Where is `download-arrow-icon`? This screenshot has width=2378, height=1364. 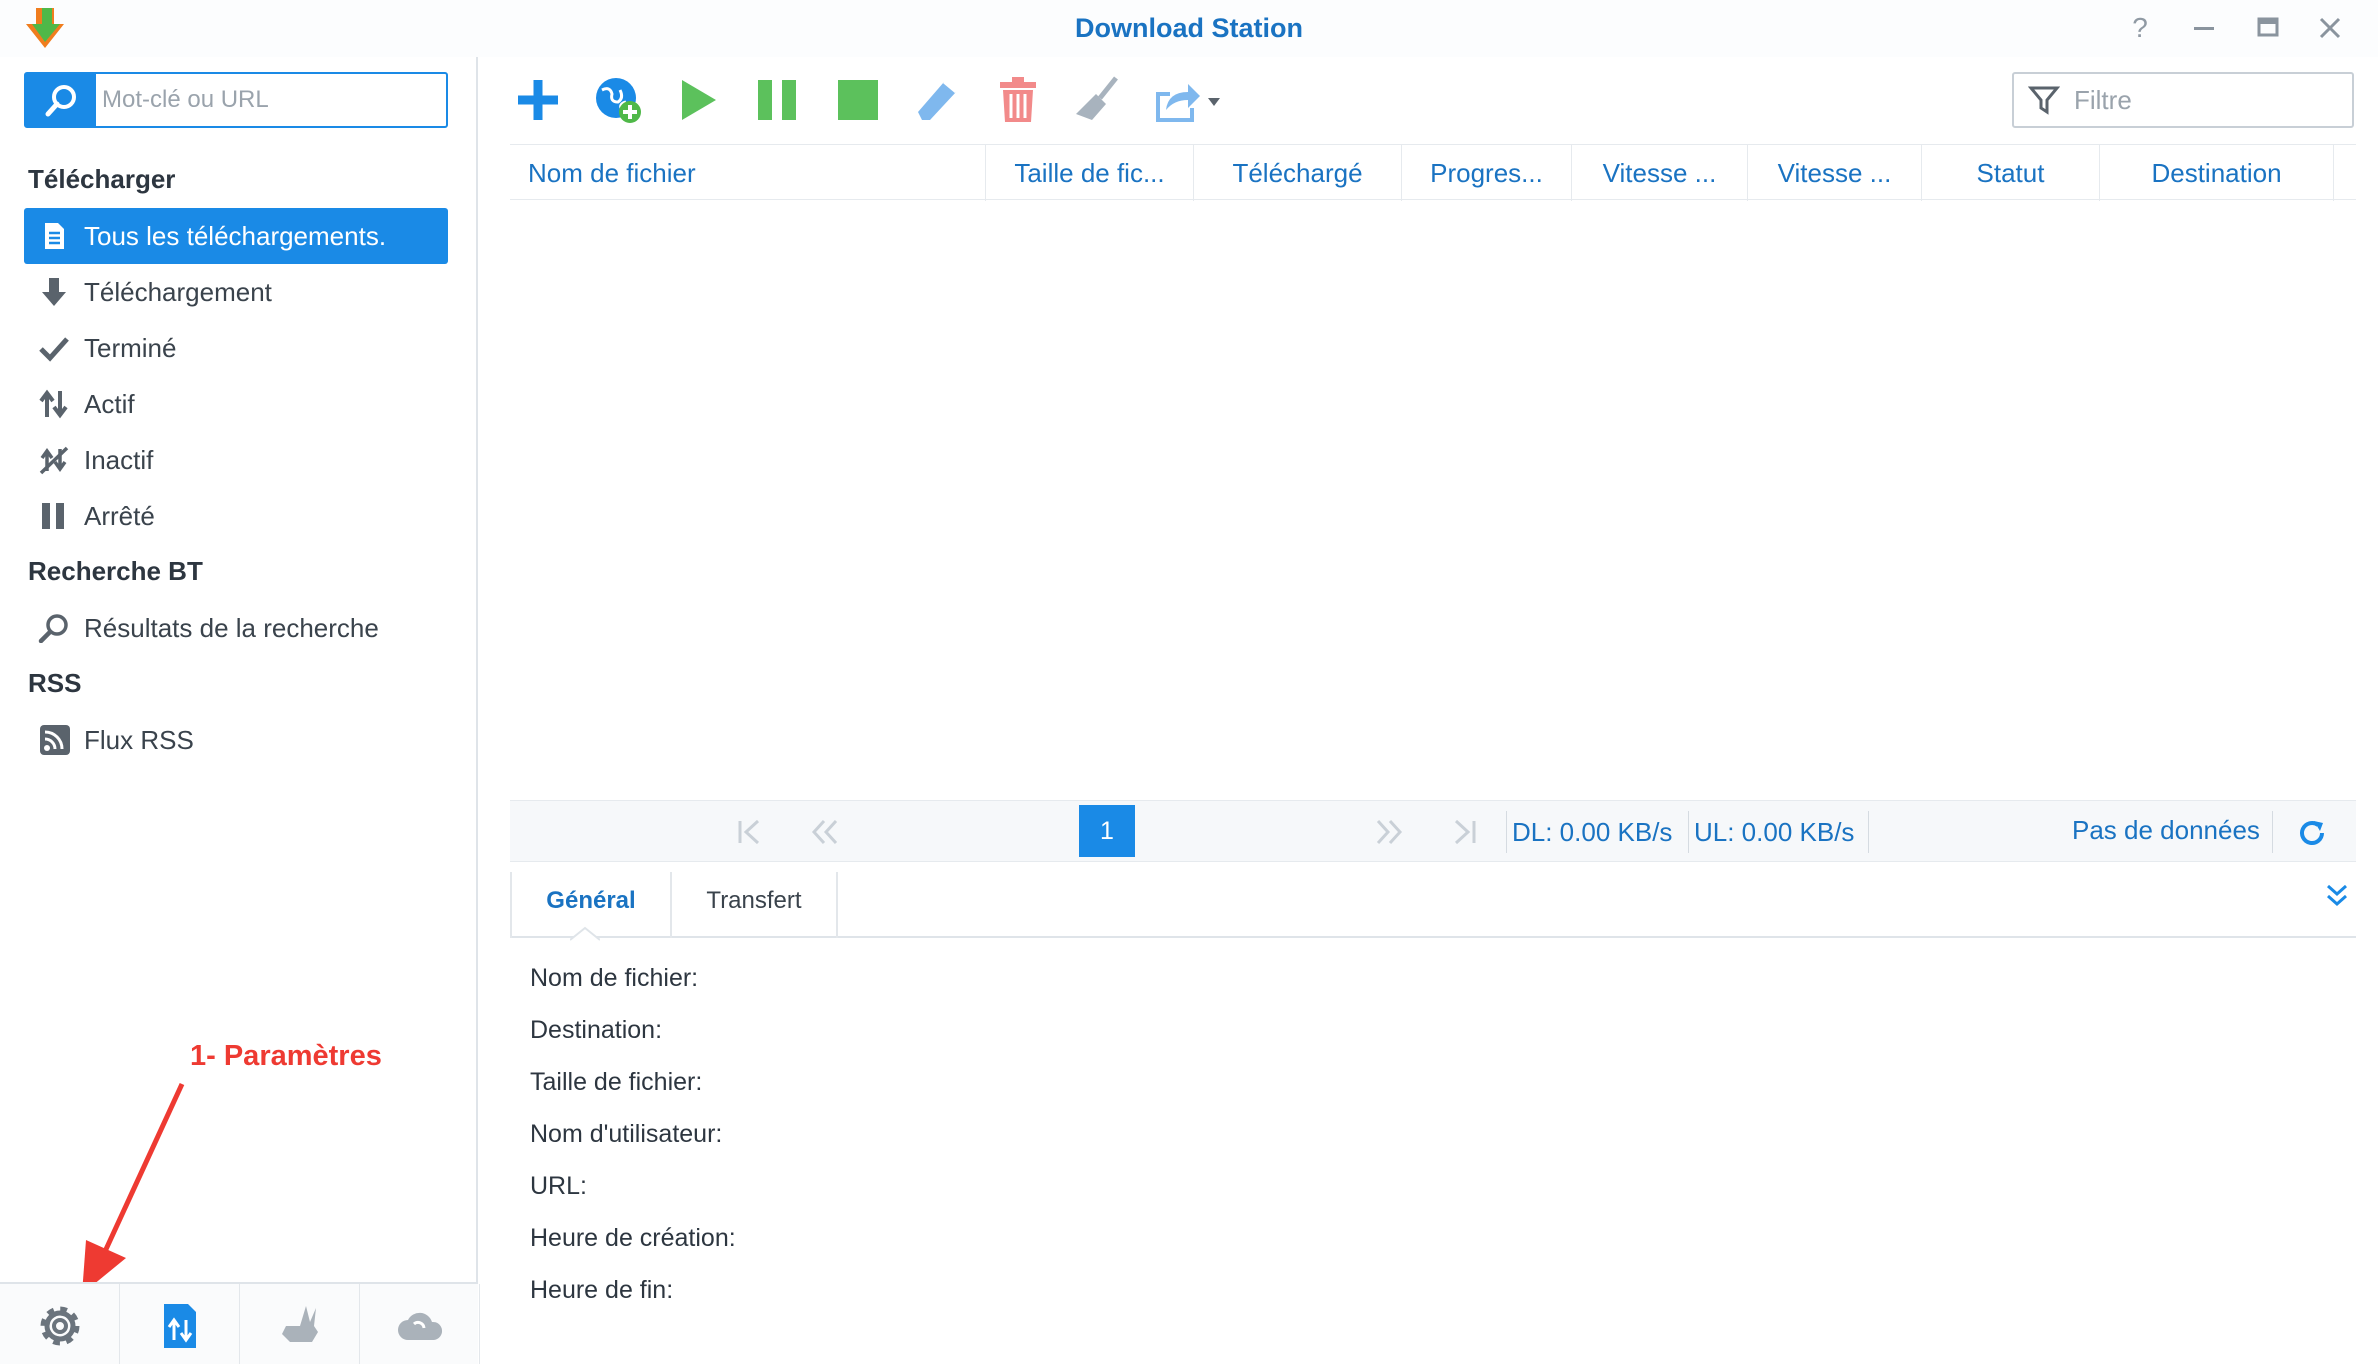
download-arrow-icon is located at coordinates (54, 292).